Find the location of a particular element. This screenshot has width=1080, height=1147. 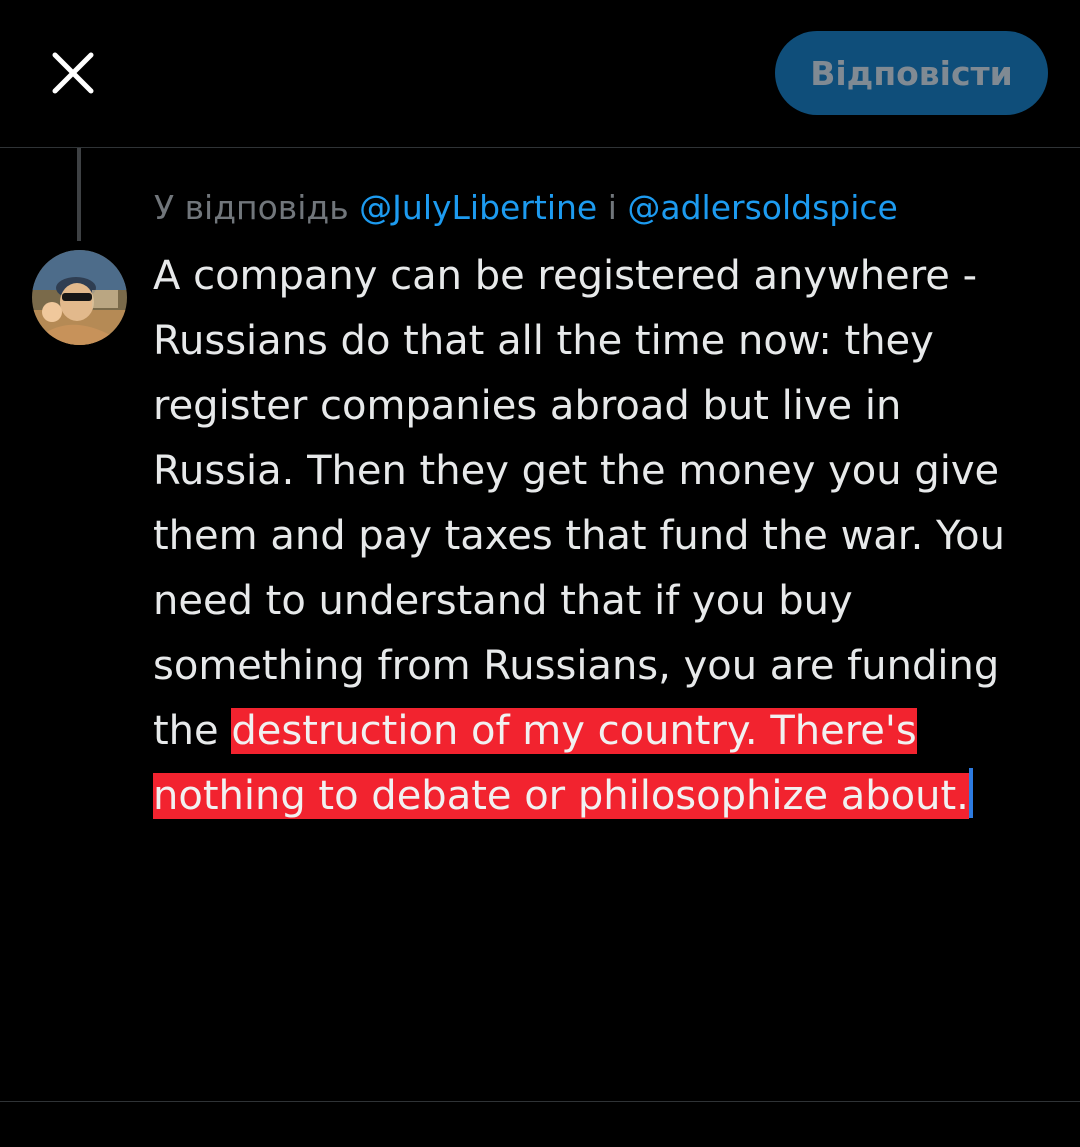

divider is located at coordinates (540, 1101).